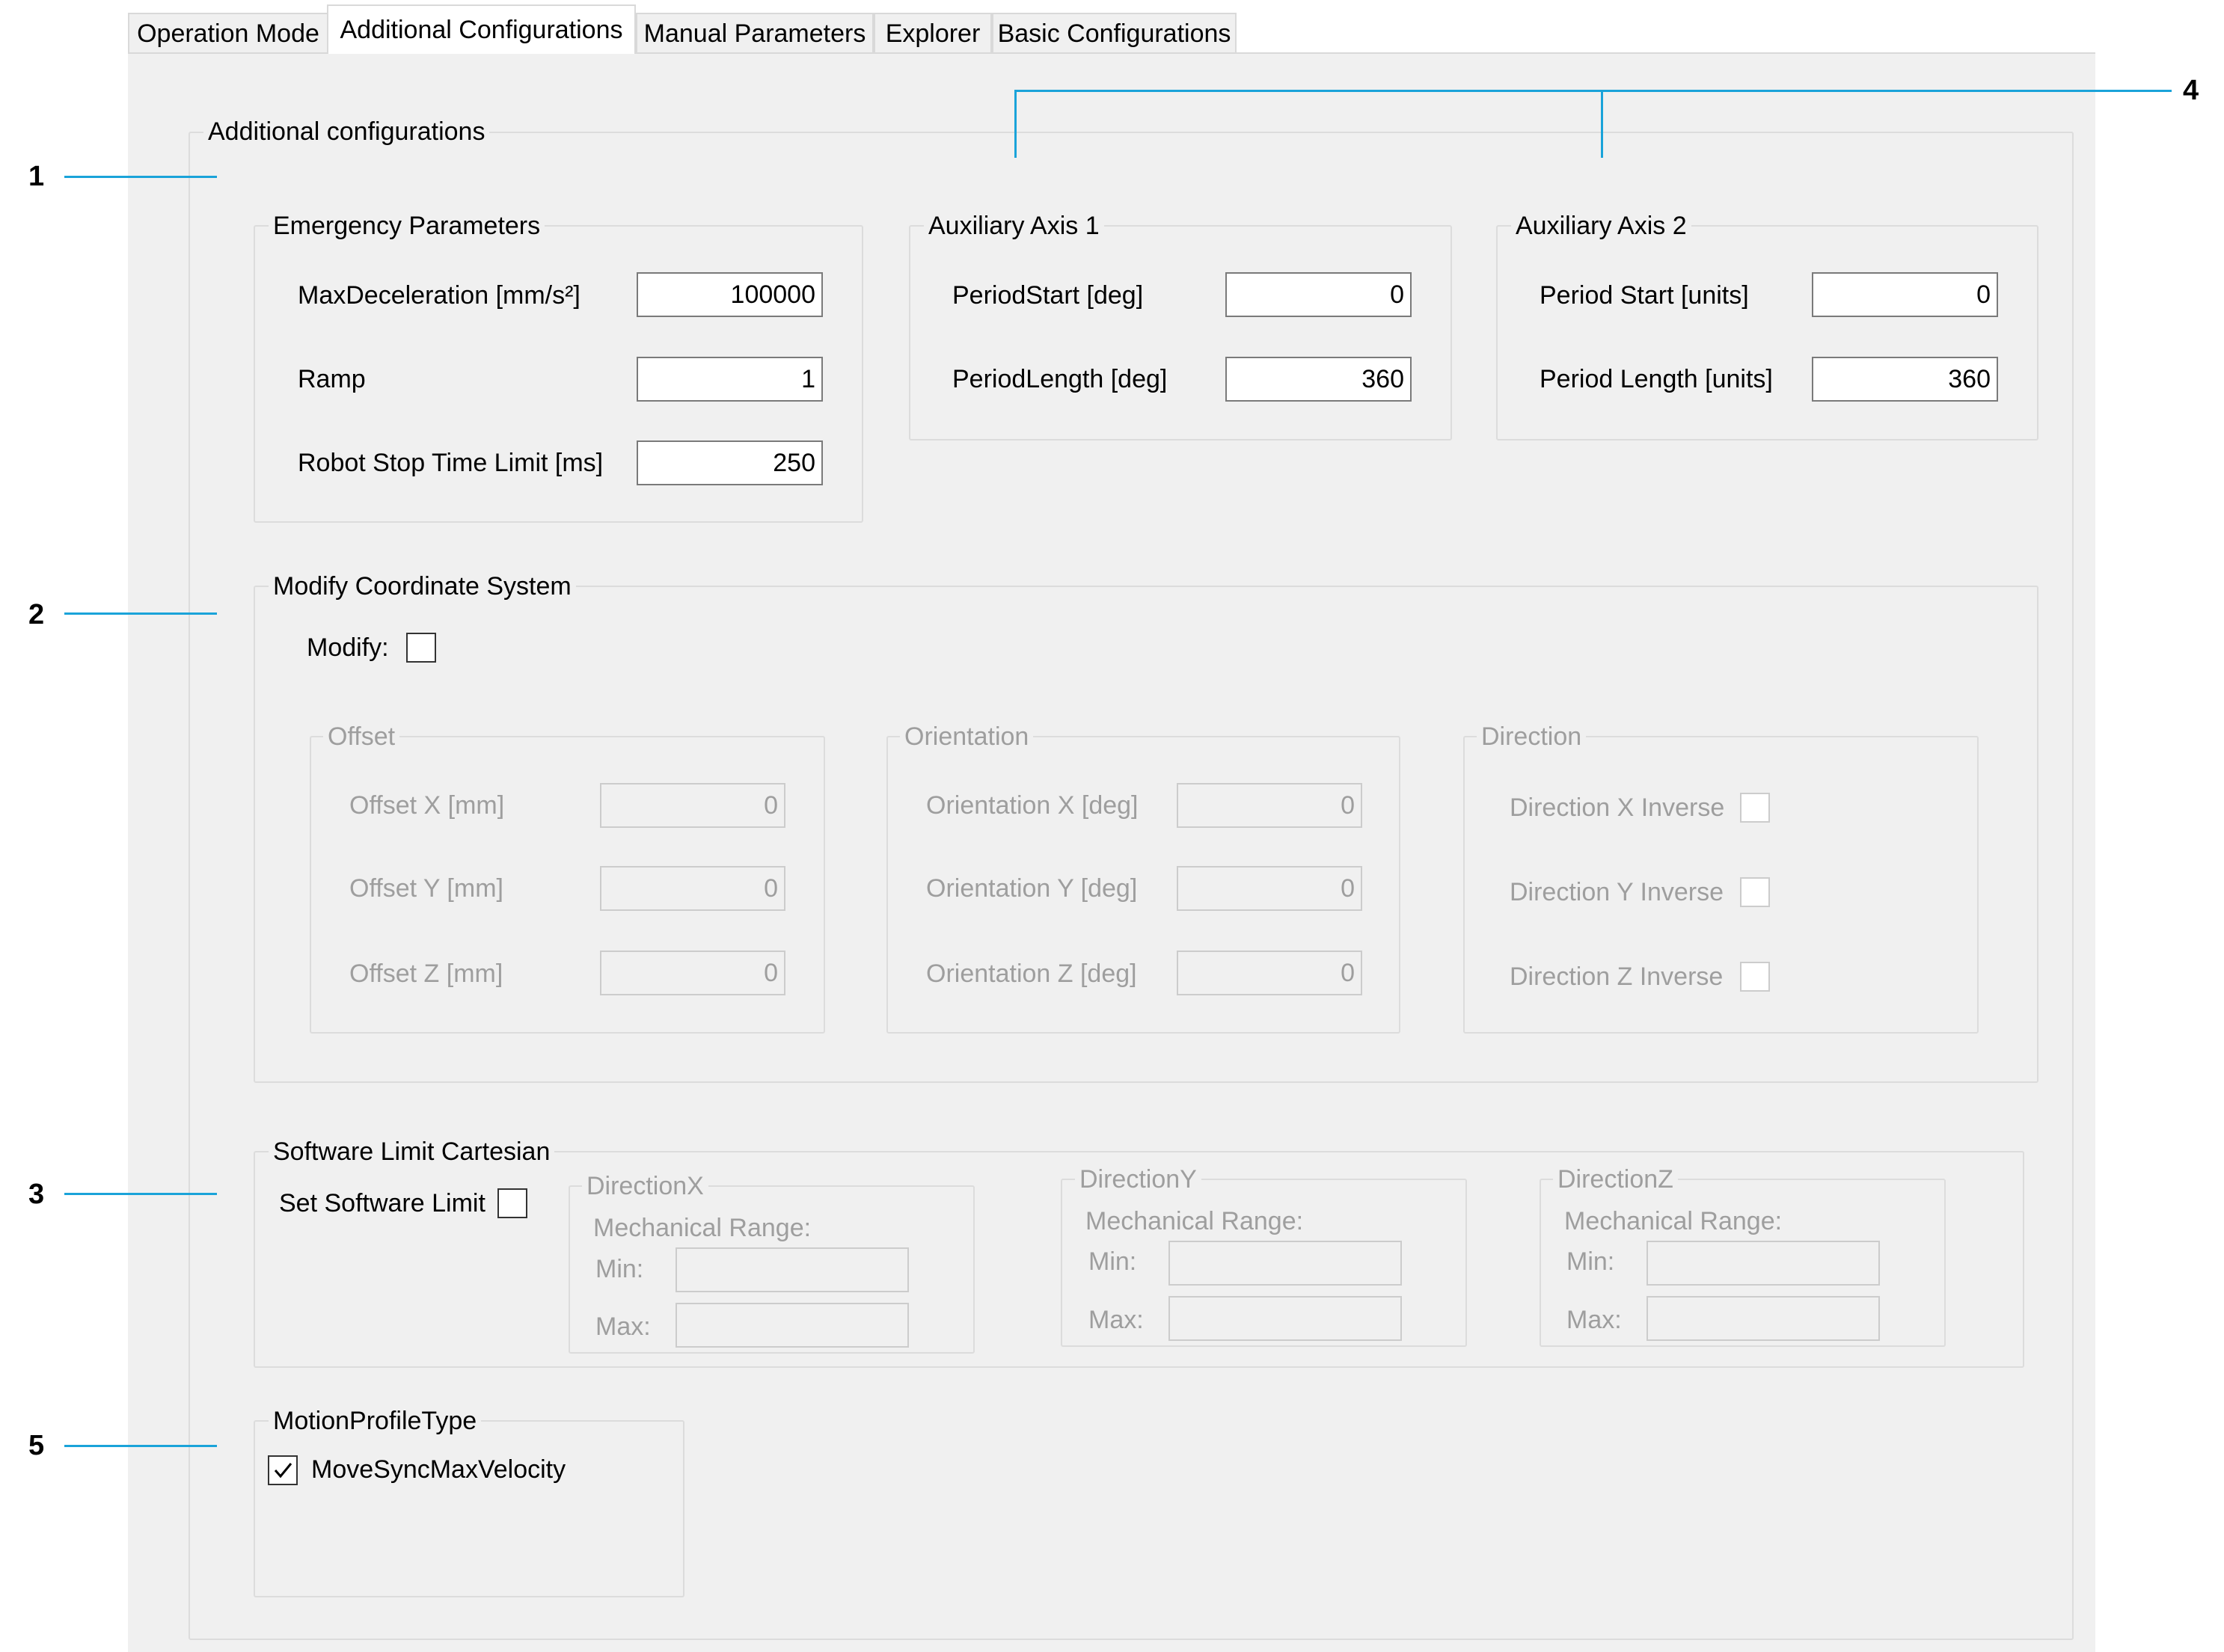  What do you see at coordinates (1285, 1263) in the screenshot?
I see `direction-y-min-input` at bounding box center [1285, 1263].